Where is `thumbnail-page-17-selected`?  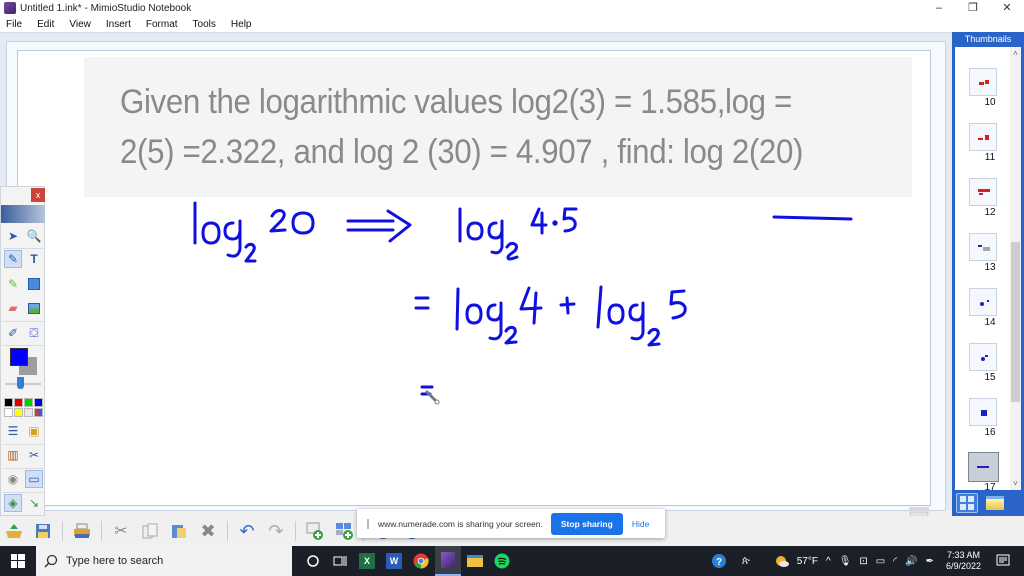
thumbnail-page-17-selected is located at coordinates (983, 467).